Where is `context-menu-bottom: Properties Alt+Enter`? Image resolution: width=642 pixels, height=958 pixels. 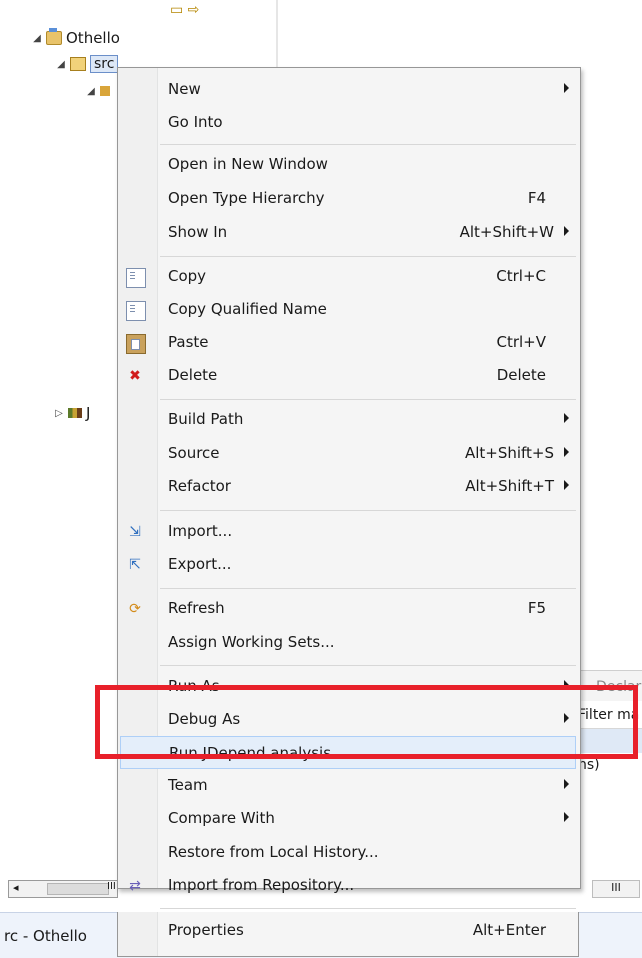
context-menu-bottom: Properties Alt+Enter is located at coordinates (348, 934).